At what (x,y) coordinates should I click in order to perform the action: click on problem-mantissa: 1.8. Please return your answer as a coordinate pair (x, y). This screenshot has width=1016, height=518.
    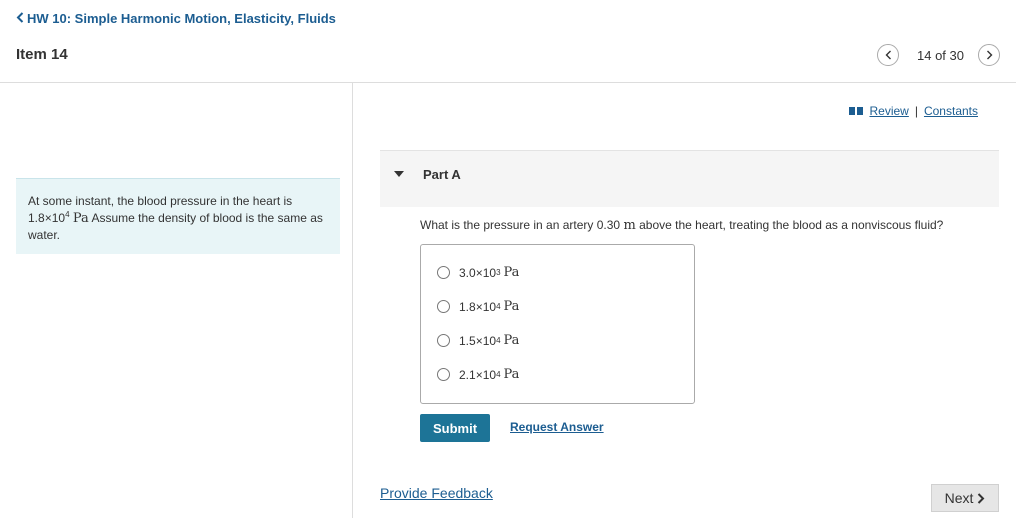
    Looking at the image, I should click on (36, 218).